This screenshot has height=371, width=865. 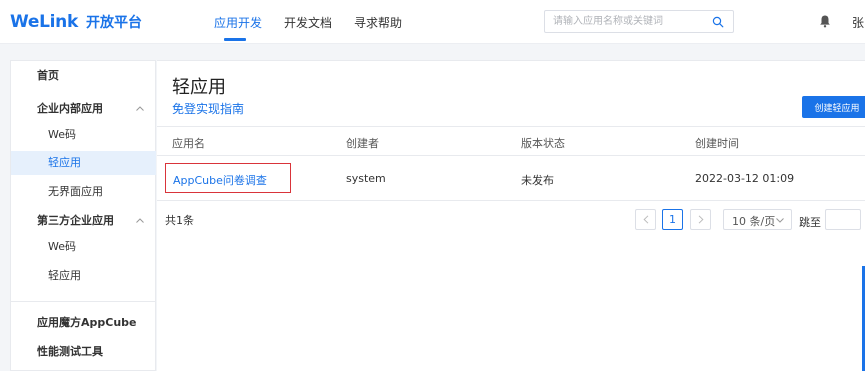 I want to click on brand-name: WeLink, so click(x=44, y=22).